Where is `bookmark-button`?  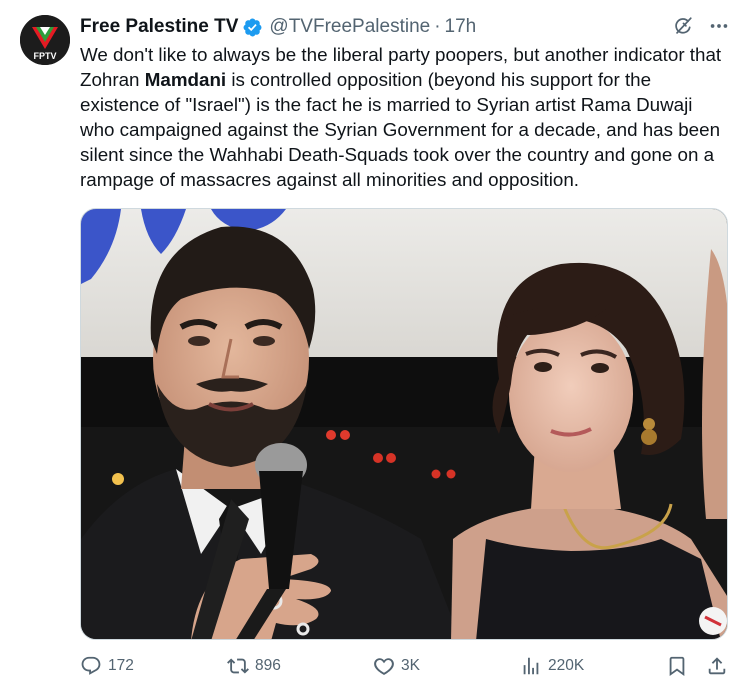 bookmark-button is located at coordinates (677, 666).